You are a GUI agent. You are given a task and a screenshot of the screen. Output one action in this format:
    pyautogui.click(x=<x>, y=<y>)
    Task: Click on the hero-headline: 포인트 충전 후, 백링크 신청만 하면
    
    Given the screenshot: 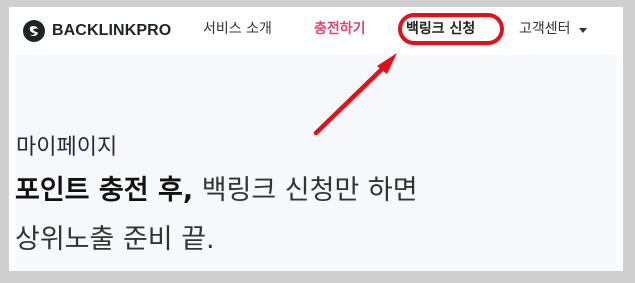 What is the action you would take?
    pyautogui.click(x=216, y=190)
    